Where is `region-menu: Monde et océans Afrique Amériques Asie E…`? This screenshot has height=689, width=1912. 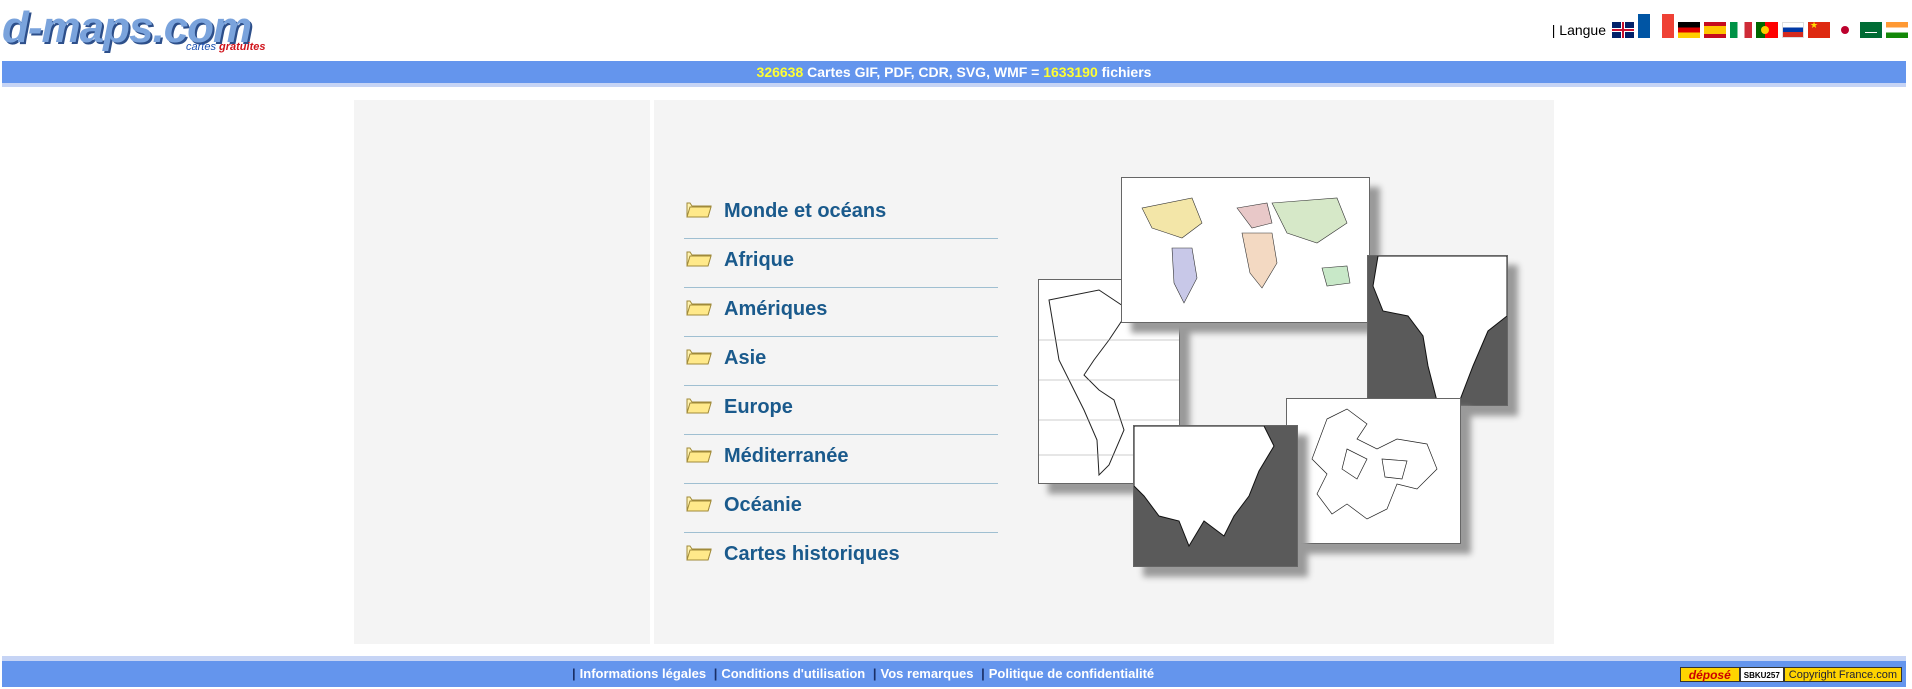
region-menu: Monde et océans Afrique Amériques Asie E… is located at coordinates (841, 386).